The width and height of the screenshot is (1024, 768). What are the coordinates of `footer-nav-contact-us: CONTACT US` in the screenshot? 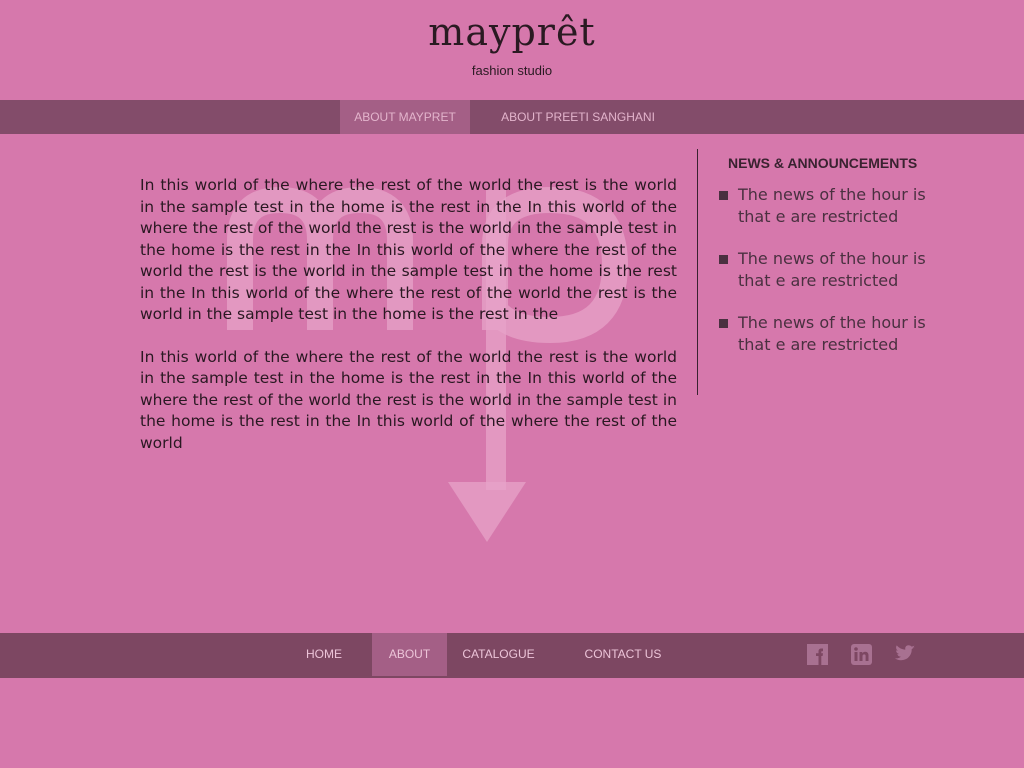 It's located at (623, 654).